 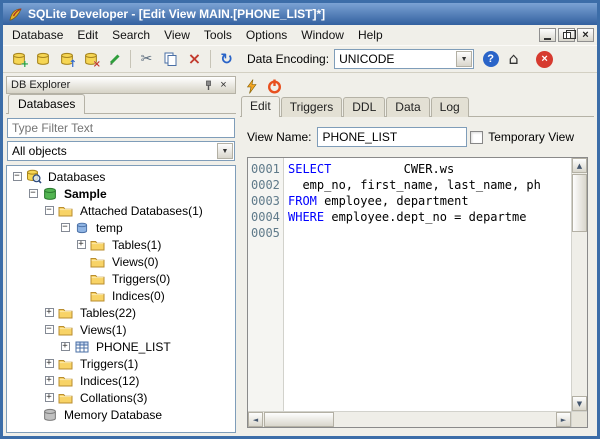 I want to click on menu-database: Database, so click(x=37, y=35).